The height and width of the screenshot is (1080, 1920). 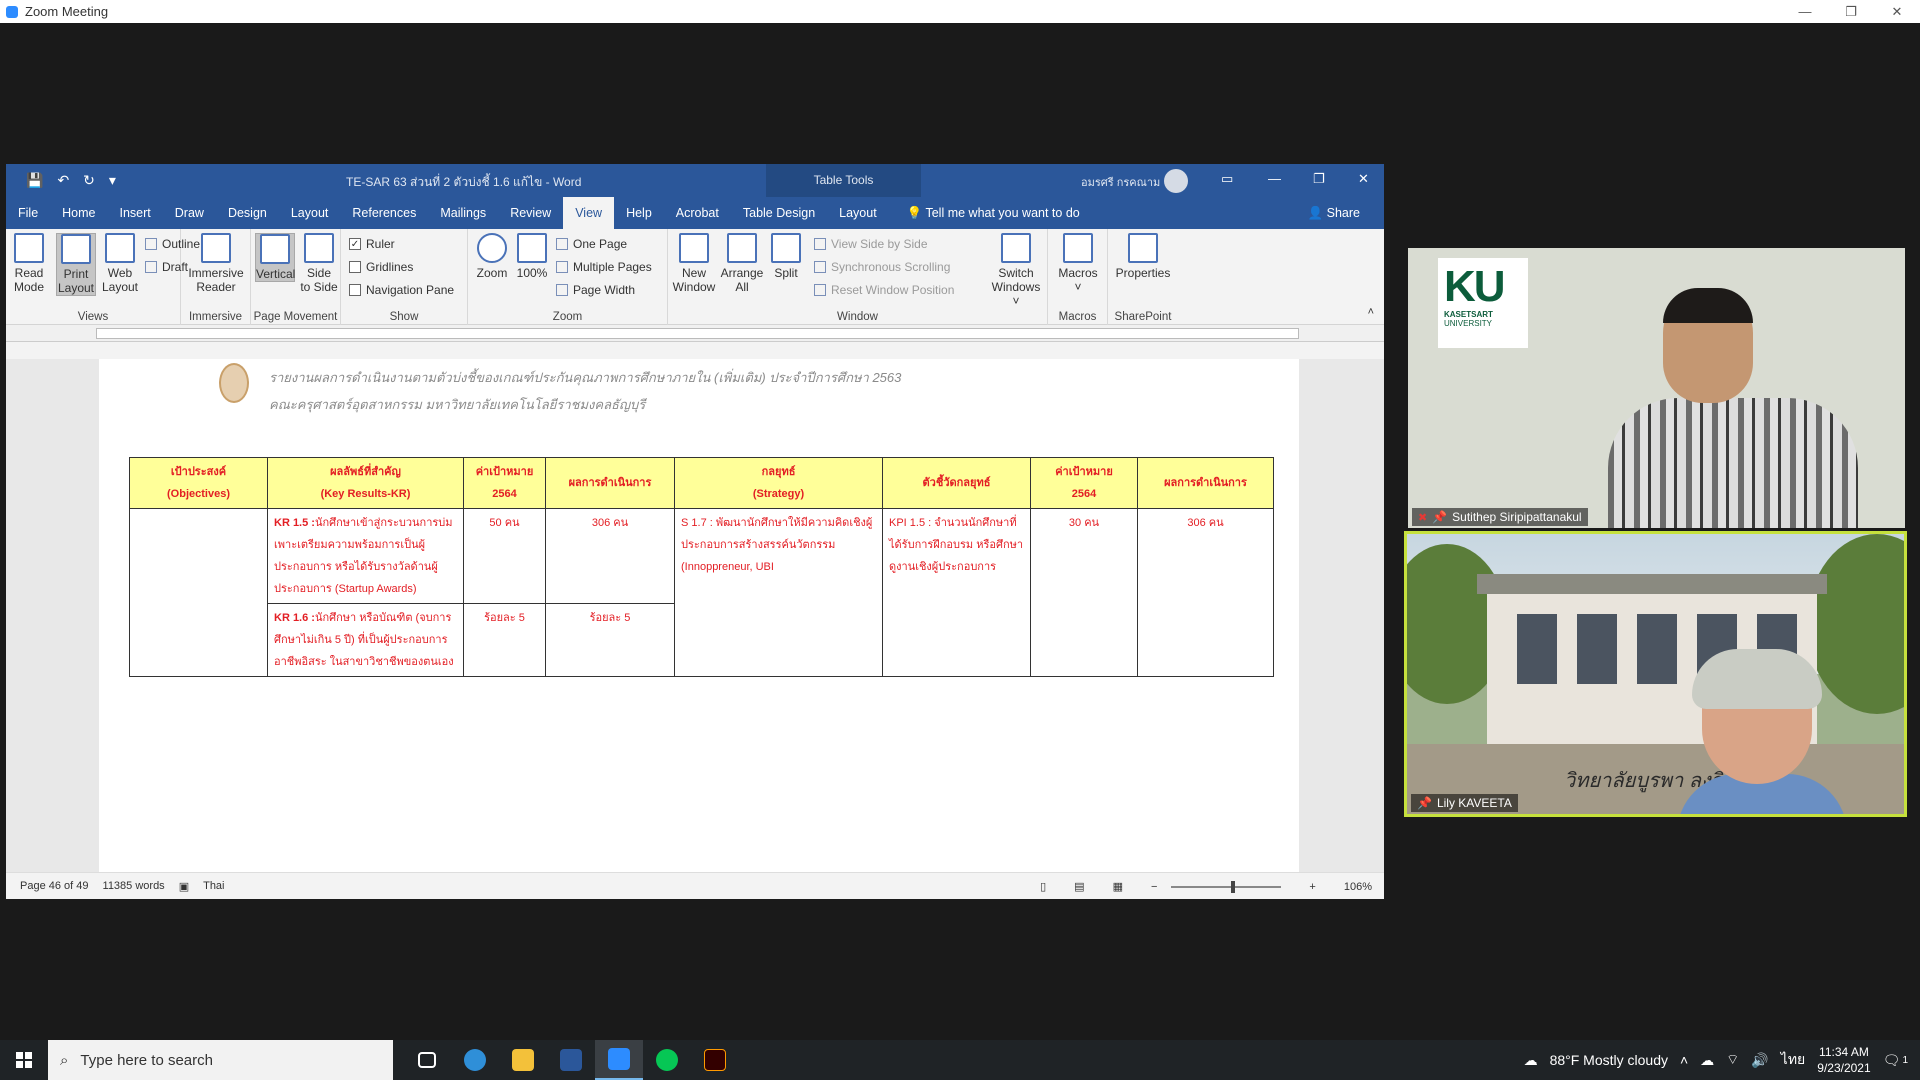 I want to click on switch-windows-button: Switch Windows ˅, so click(x=1016, y=270).